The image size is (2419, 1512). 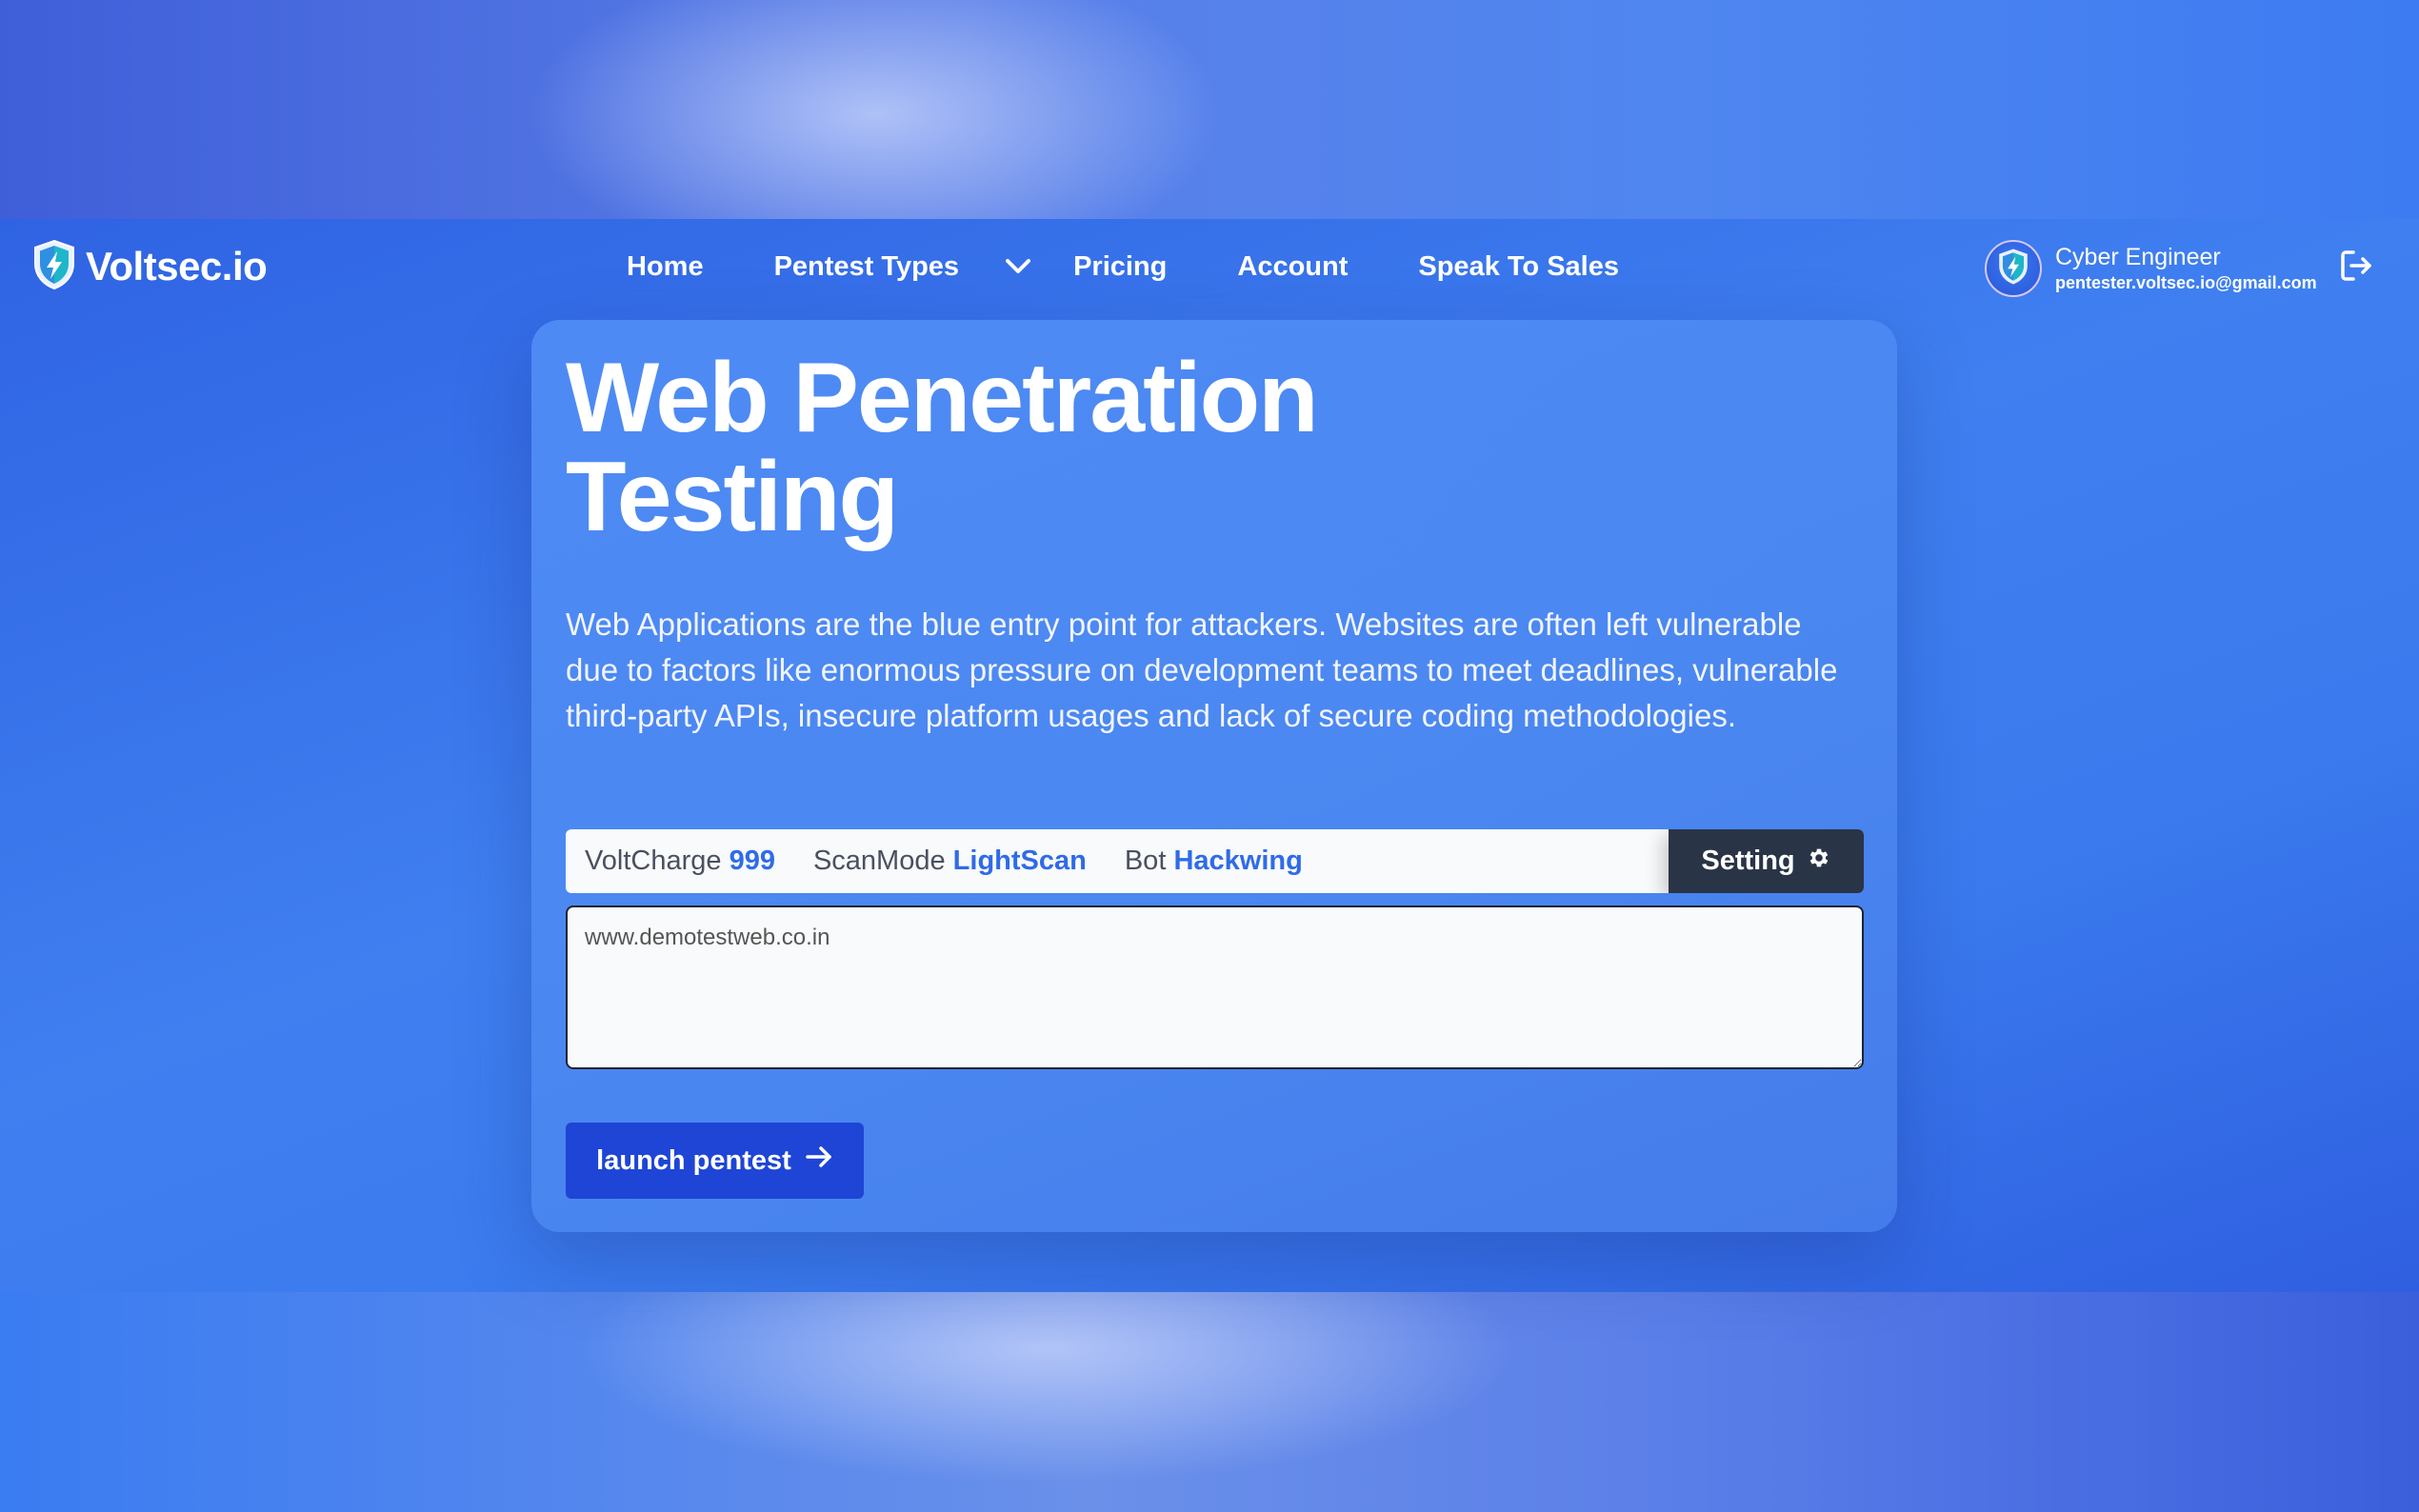 I want to click on voltcharge-value: 999, so click(x=752, y=861).